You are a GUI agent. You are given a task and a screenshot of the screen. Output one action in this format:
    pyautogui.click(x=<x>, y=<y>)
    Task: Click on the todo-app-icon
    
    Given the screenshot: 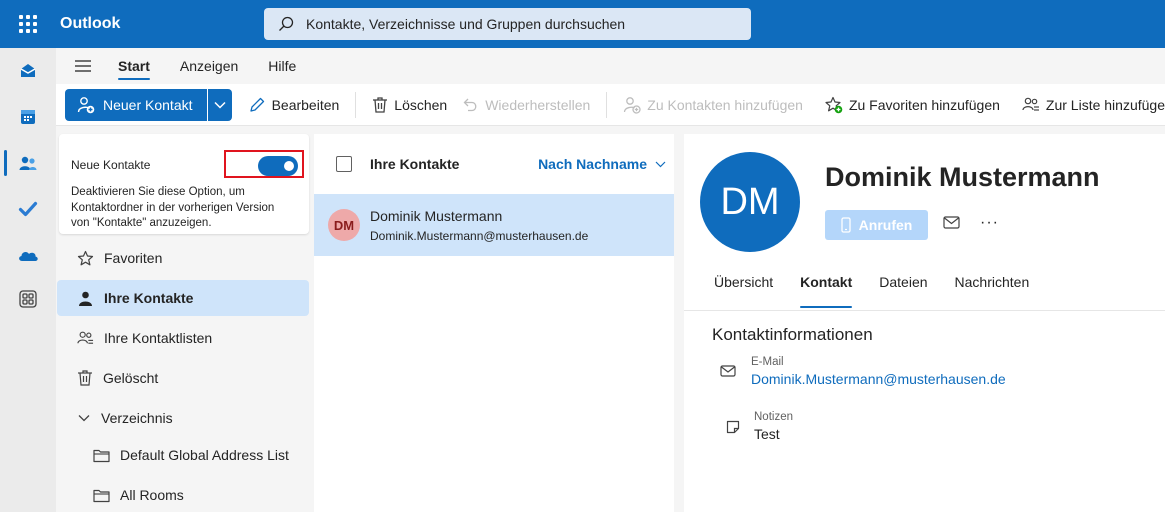 What is the action you would take?
    pyautogui.click(x=28, y=209)
    